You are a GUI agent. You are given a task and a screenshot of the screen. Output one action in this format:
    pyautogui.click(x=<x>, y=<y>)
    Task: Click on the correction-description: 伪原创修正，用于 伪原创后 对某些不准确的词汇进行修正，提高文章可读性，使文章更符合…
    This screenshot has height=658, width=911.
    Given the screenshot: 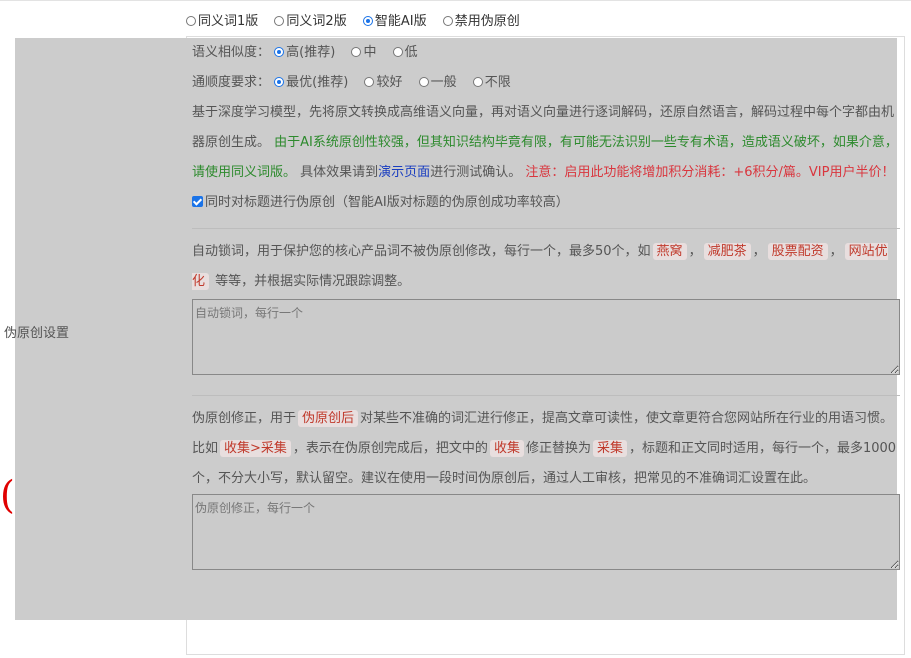 What is the action you would take?
    pyautogui.click(x=546, y=449)
    